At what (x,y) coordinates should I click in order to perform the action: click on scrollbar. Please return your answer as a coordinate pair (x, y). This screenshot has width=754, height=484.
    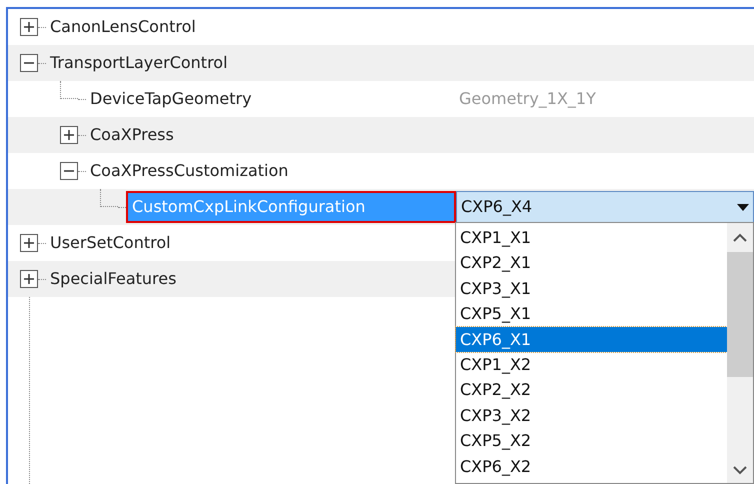
    Looking at the image, I should click on (740, 353).